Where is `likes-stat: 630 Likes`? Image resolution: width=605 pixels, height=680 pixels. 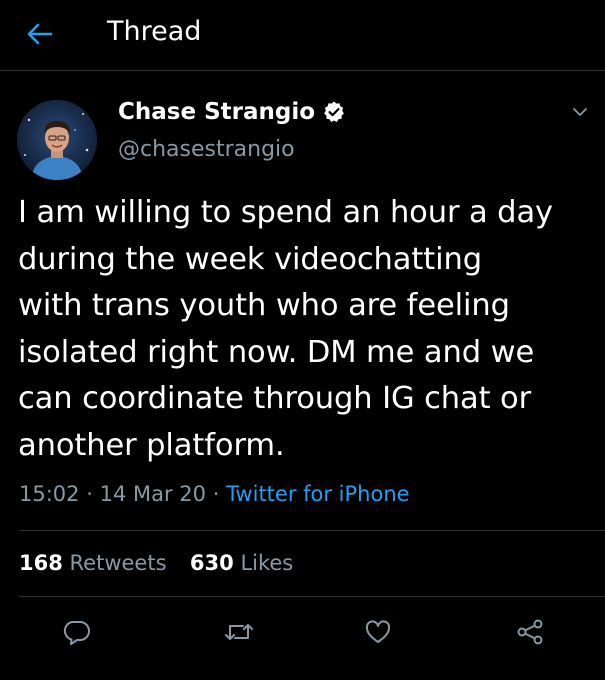 likes-stat: 630 Likes is located at coordinates (241, 563).